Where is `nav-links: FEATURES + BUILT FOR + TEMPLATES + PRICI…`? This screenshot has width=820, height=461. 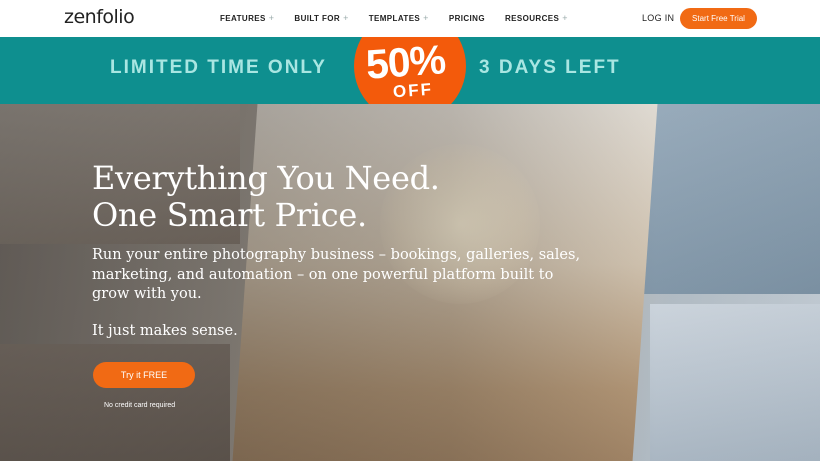
nav-links: FEATURES + BUILT FOR + TEMPLATES + PRICI… is located at coordinates (404, 18).